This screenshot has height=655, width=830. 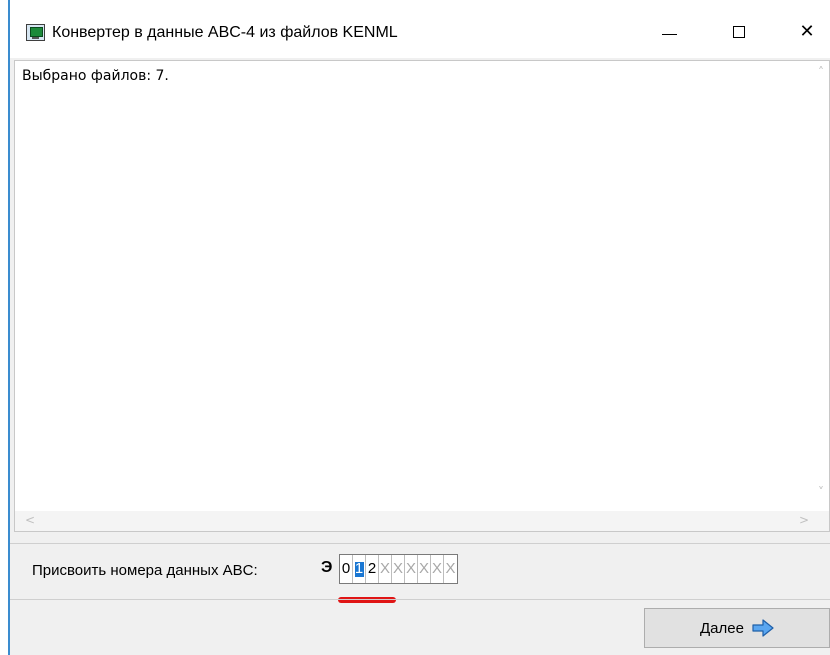 I want to click on data-number-input: 012XXXXXX, so click(x=398, y=569).